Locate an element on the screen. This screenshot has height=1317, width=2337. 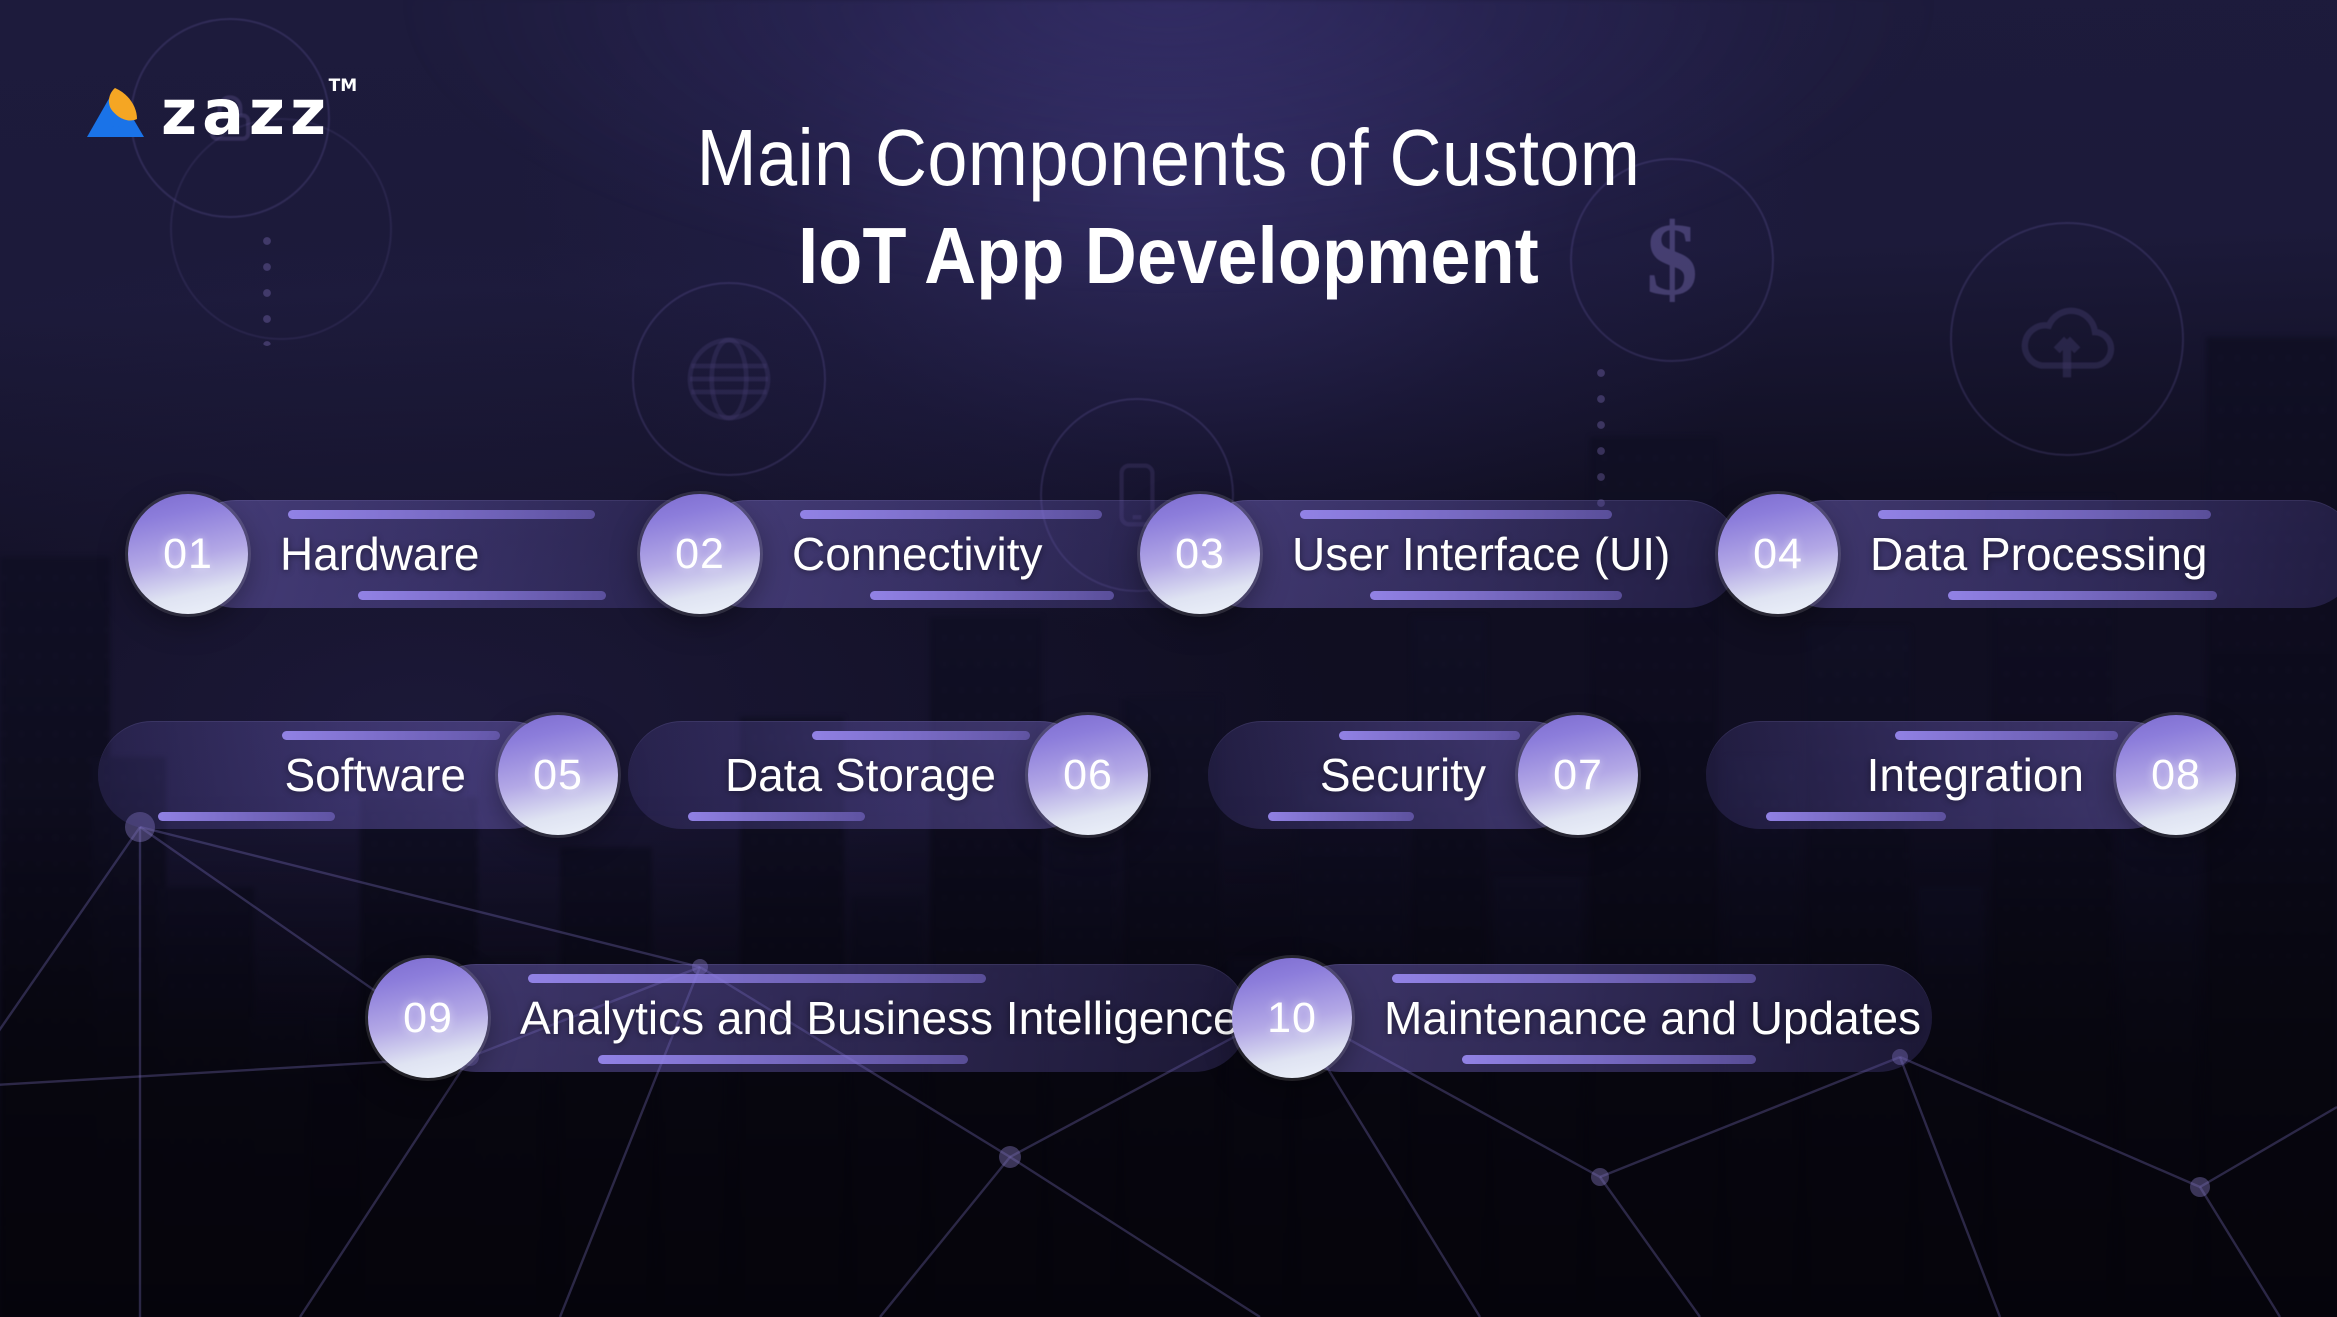
component-number-badge: 10 is located at coordinates (1292, 1018).